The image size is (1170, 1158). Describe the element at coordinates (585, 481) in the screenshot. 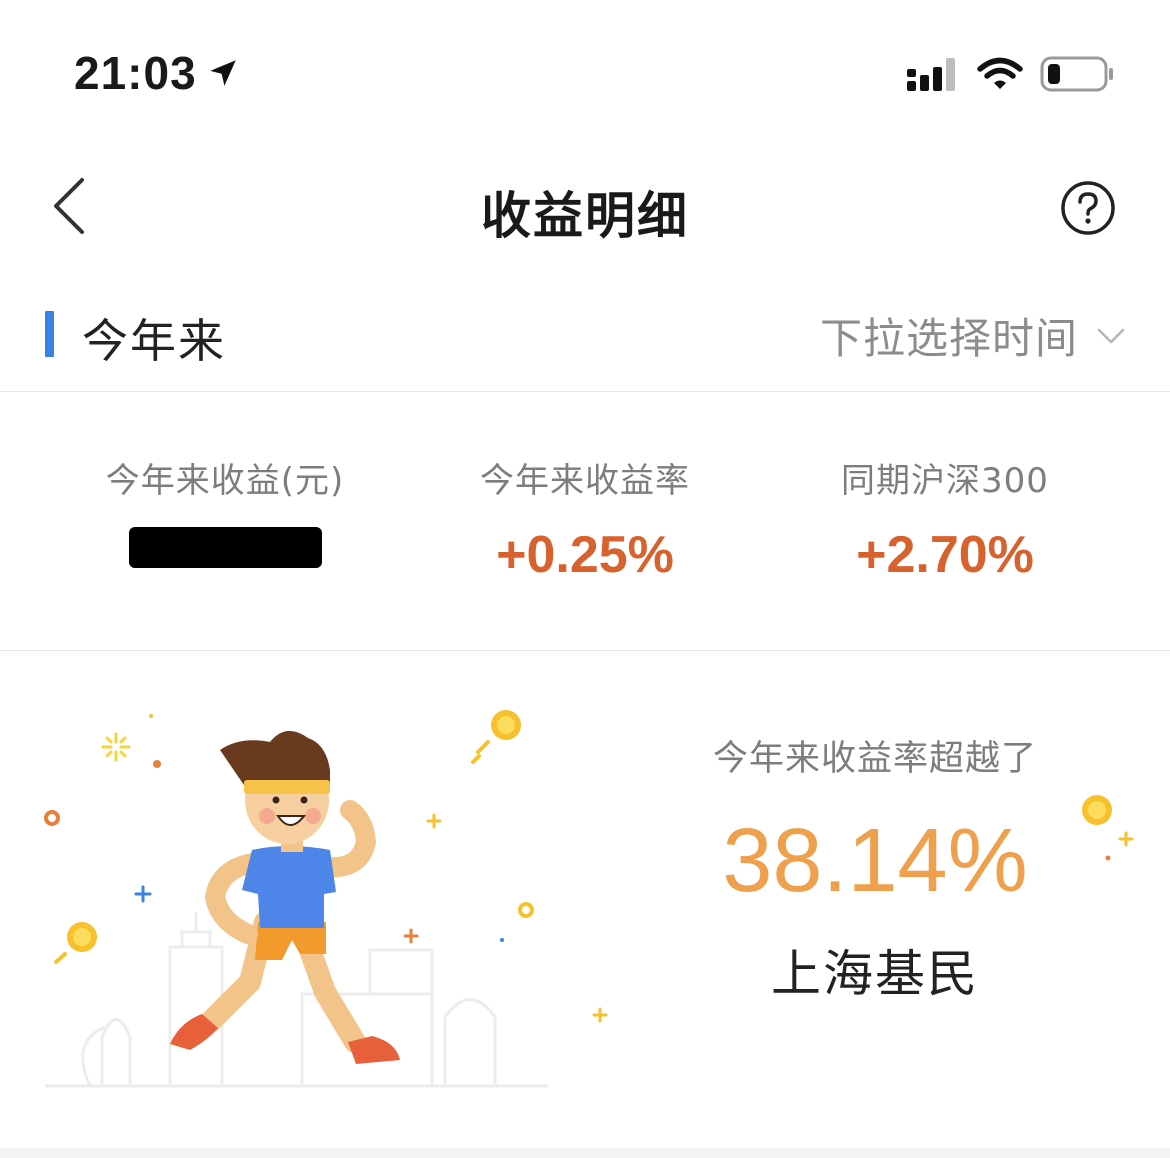

I see `stat-label: 今年来收益率` at that location.